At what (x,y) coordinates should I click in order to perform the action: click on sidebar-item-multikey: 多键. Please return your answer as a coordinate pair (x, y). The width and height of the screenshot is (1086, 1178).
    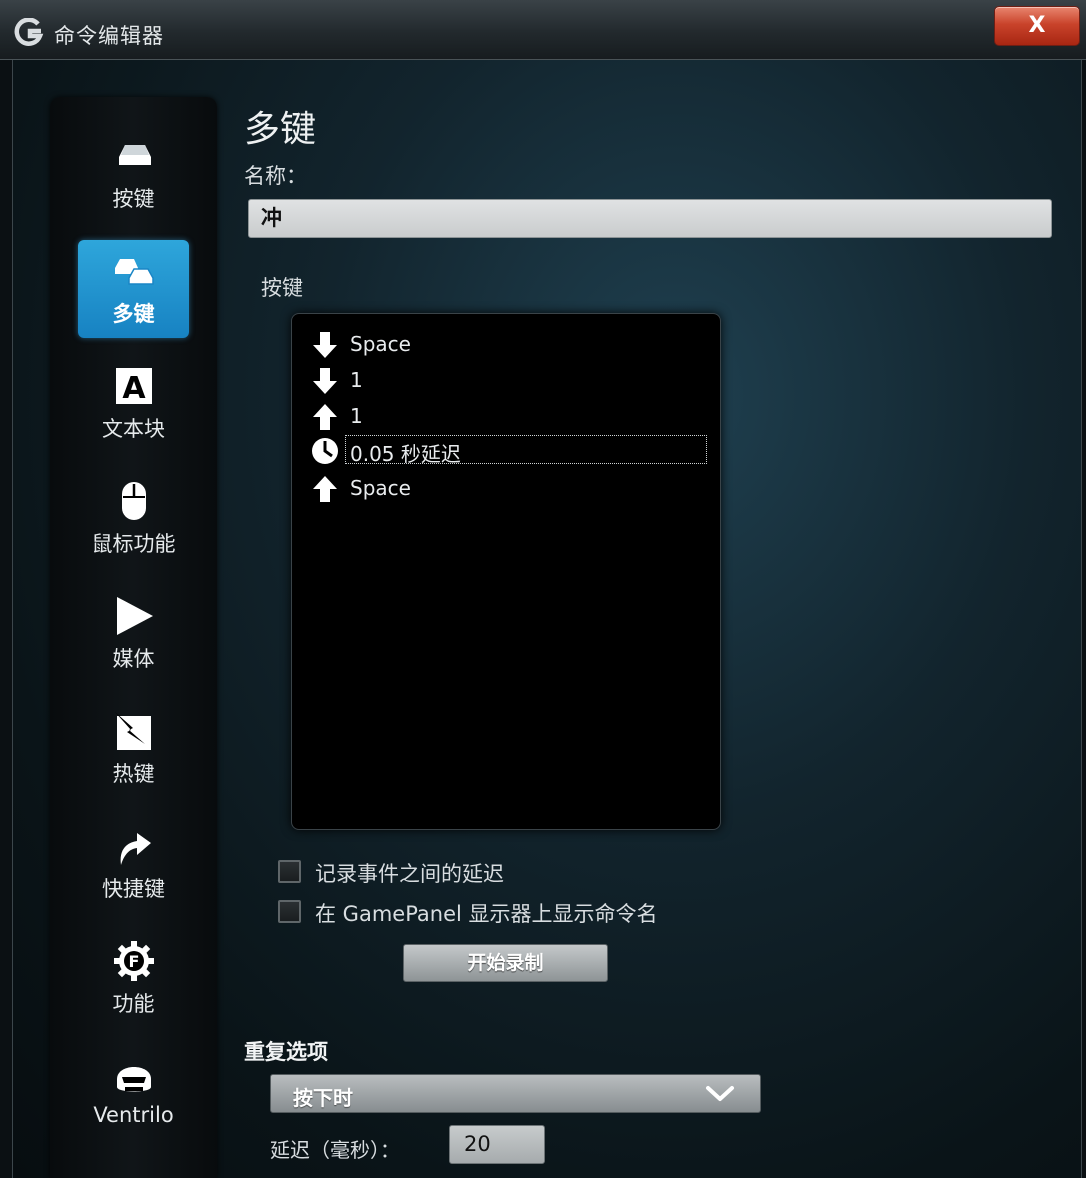
    Looking at the image, I should click on (133, 289).